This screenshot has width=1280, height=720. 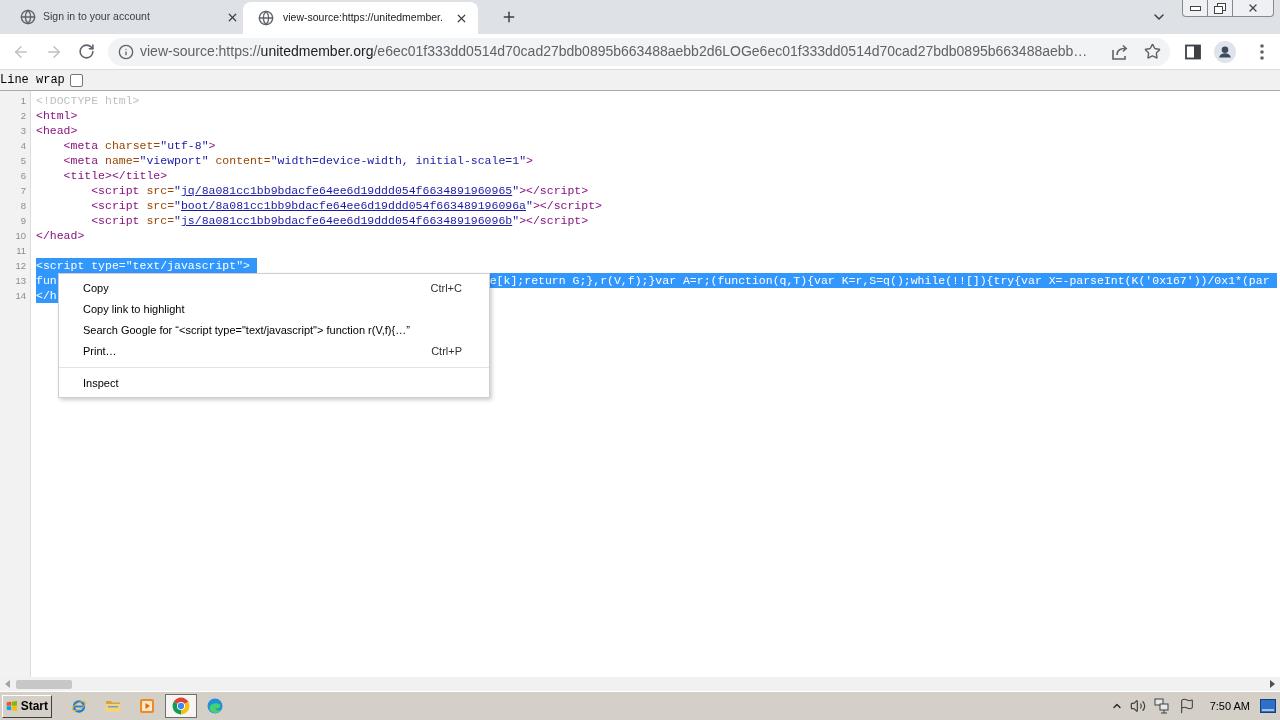 I want to click on plus-icon, so click(x=509, y=17).